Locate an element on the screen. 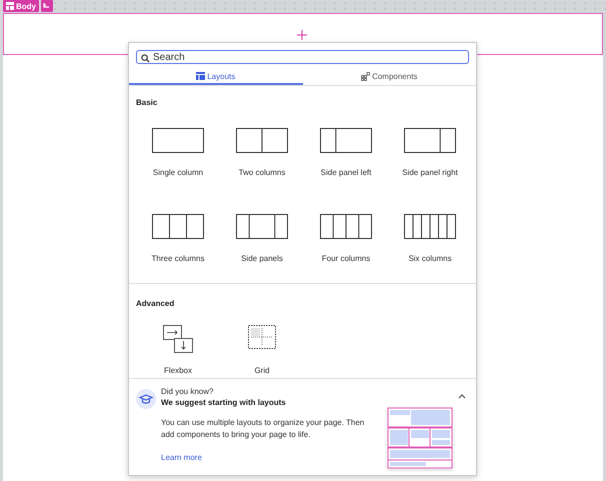 The width and height of the screenshot is (606, 481). tip-title: We suggest starting with layouts is located at coordinates (223, 402).